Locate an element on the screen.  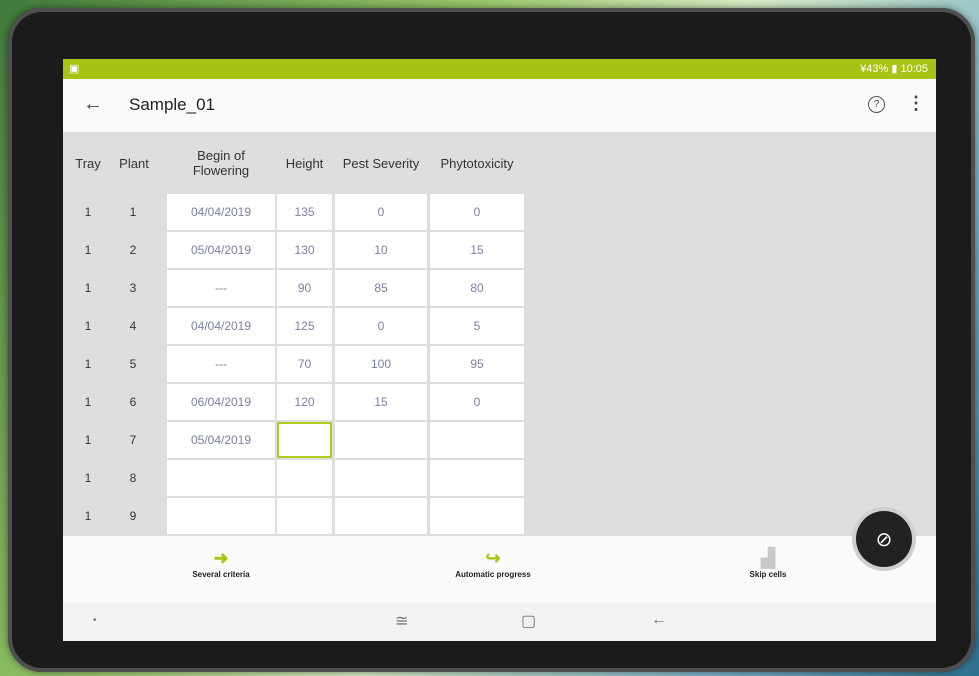
back-arrow-icon: ← is located at coordinates (93, 104).